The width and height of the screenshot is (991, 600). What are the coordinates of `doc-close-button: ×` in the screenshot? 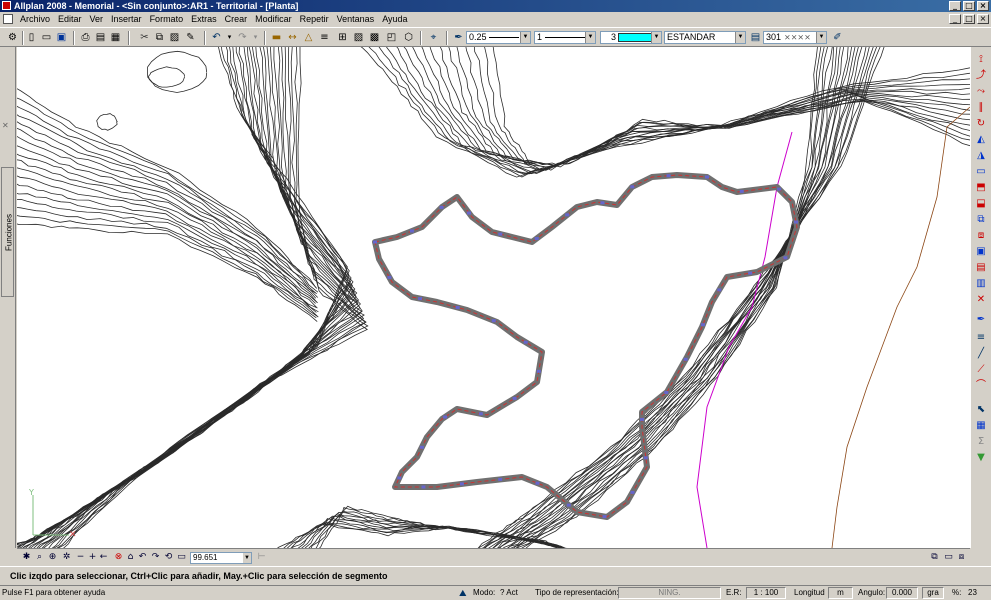 It's located at (983, 19).